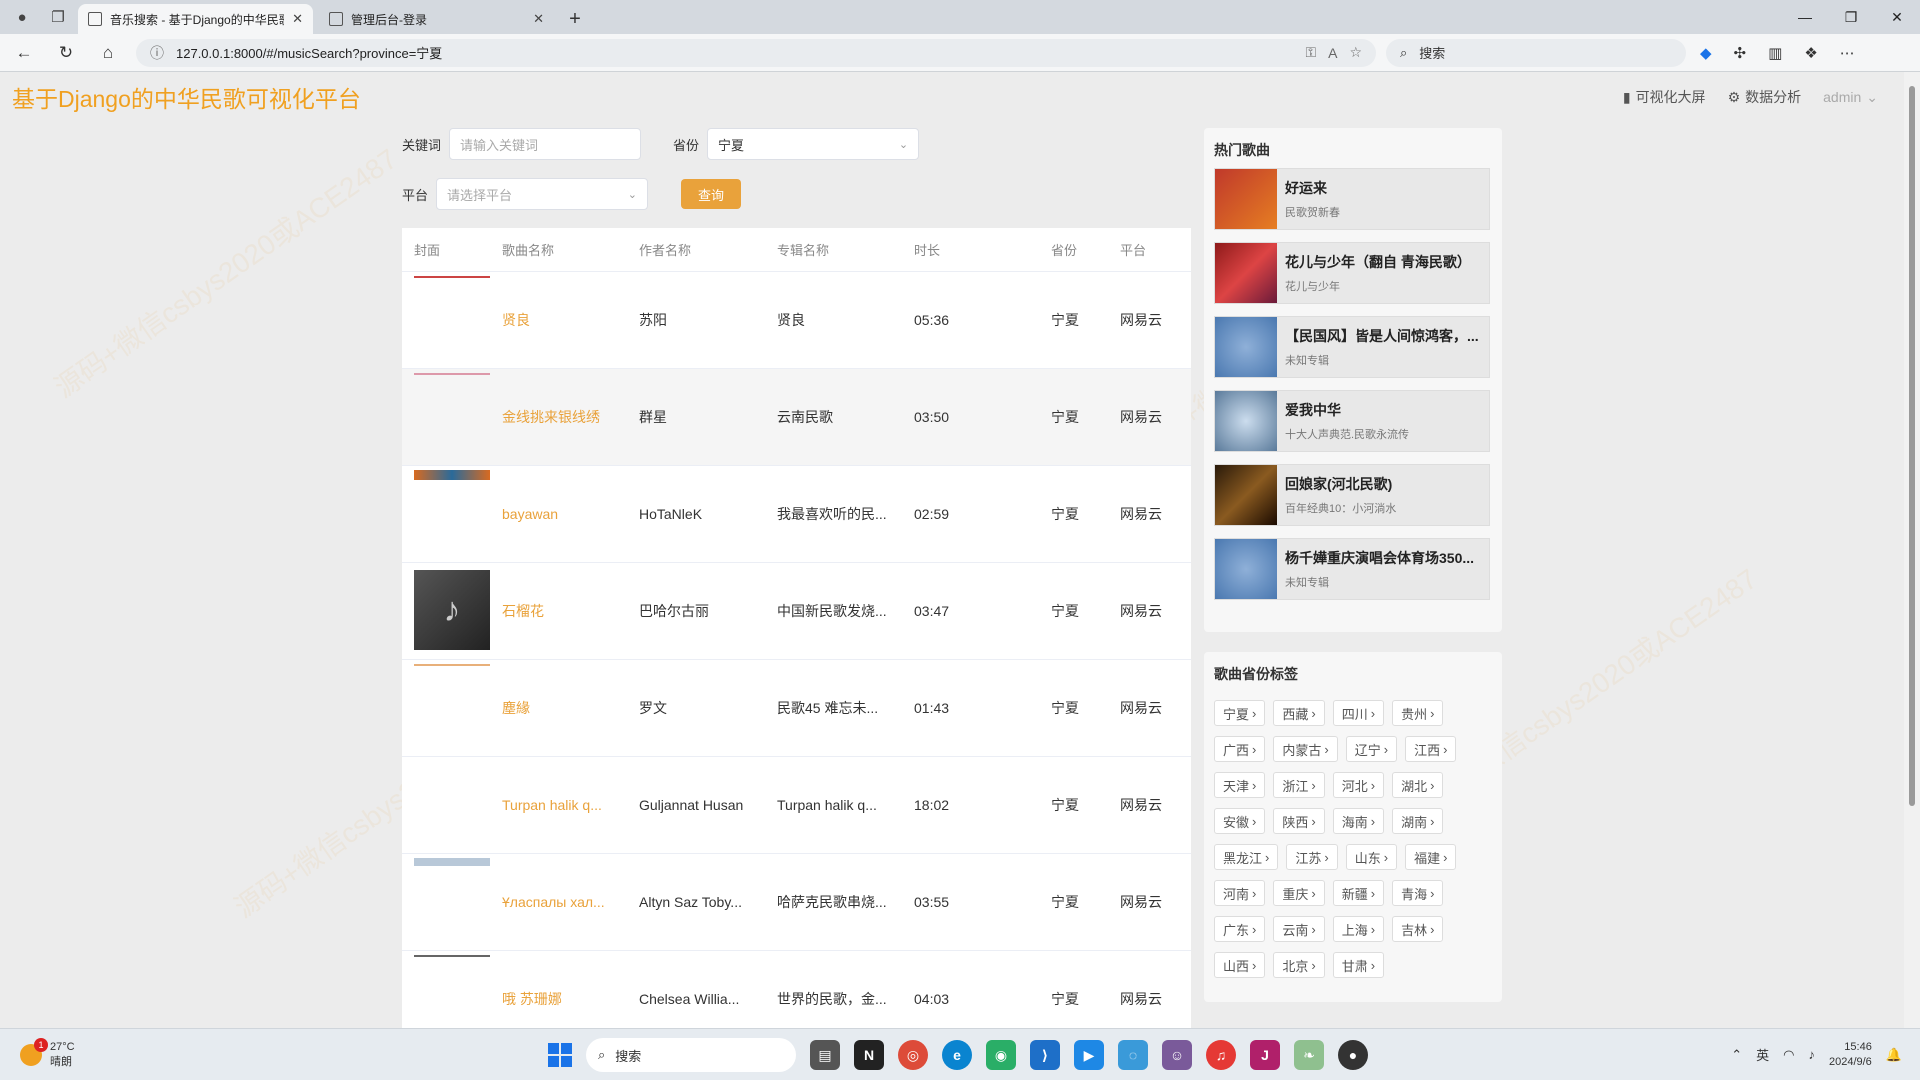  What do you see at coordinates (560, 1055) in the screenshot?
I see `windows-start-icon` at bounding box center [560, 1055].